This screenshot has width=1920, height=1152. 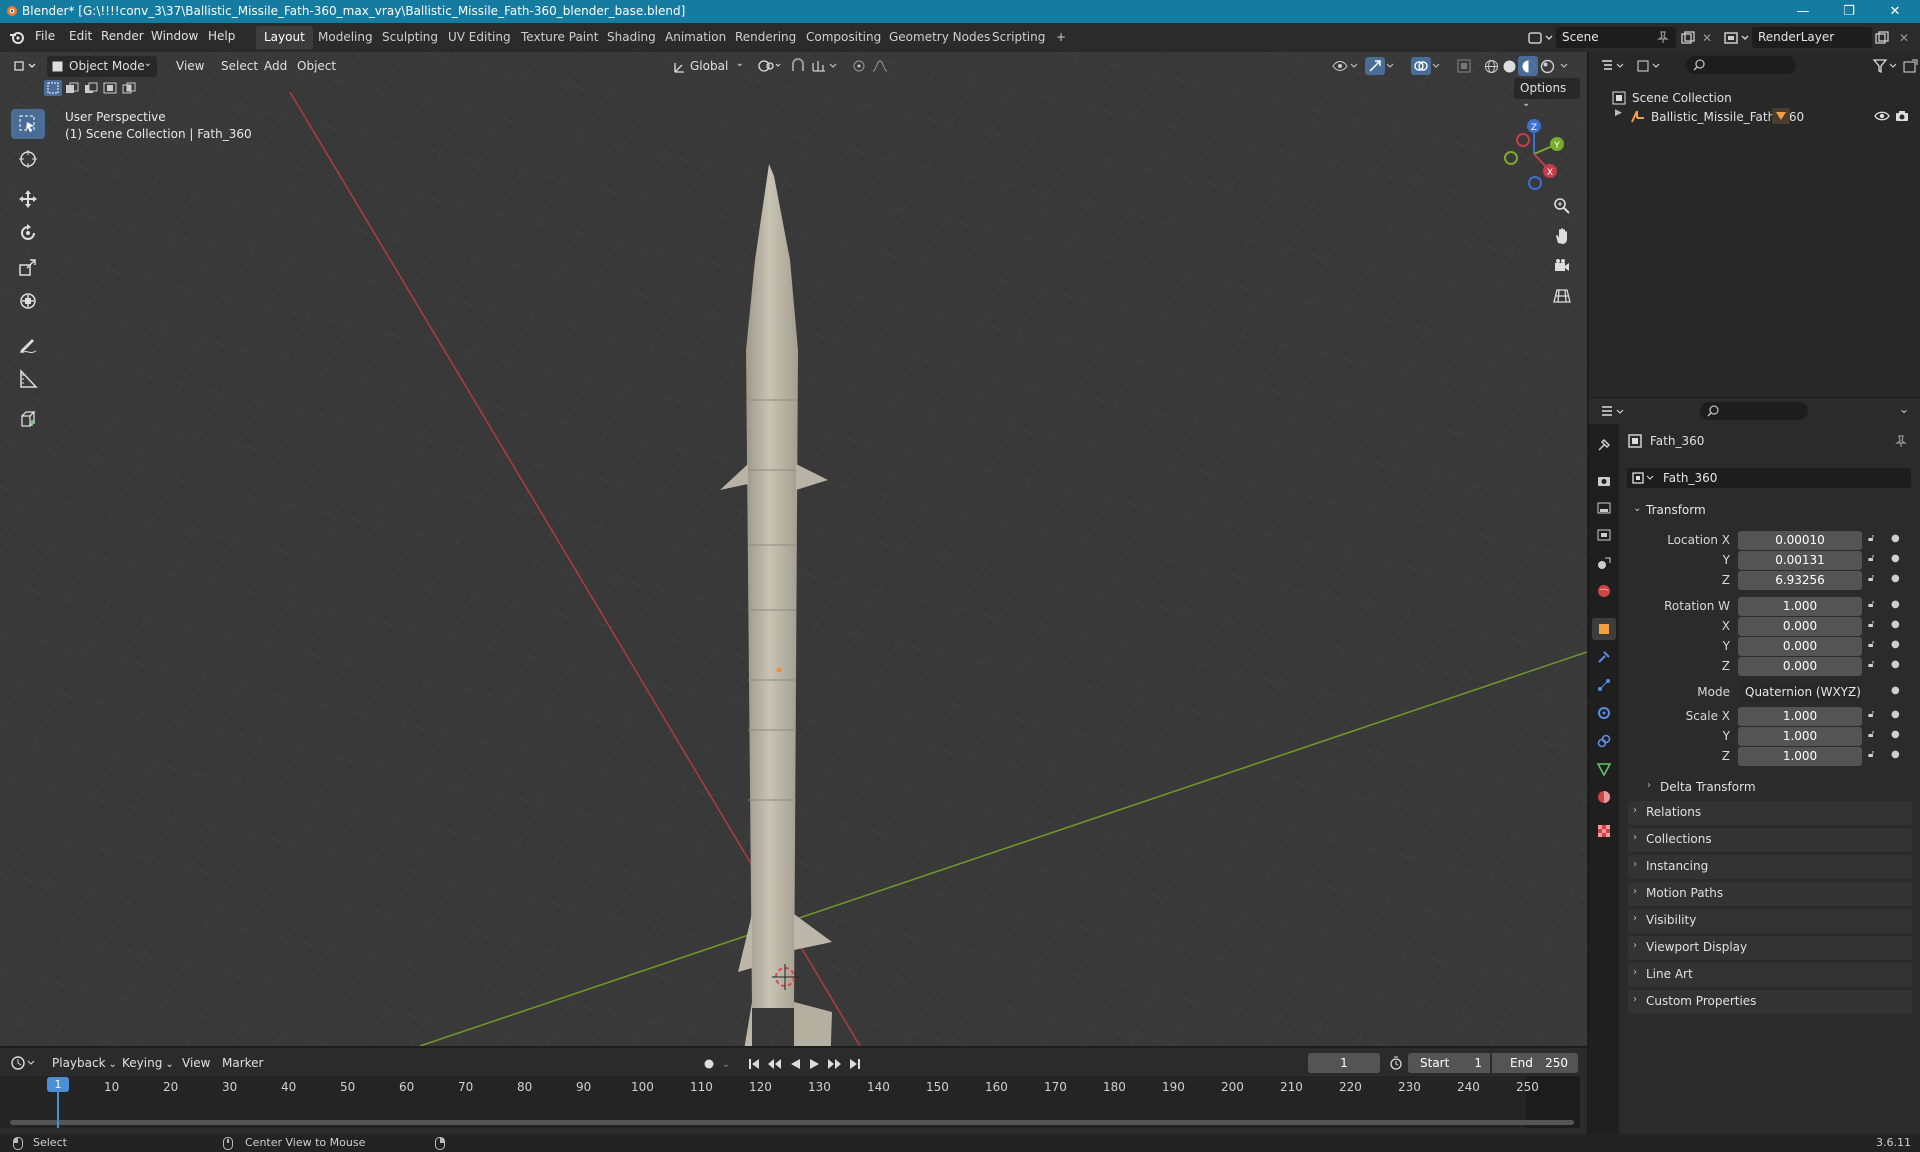 I want to click on annotate-tool, so click(x=28, y=345).